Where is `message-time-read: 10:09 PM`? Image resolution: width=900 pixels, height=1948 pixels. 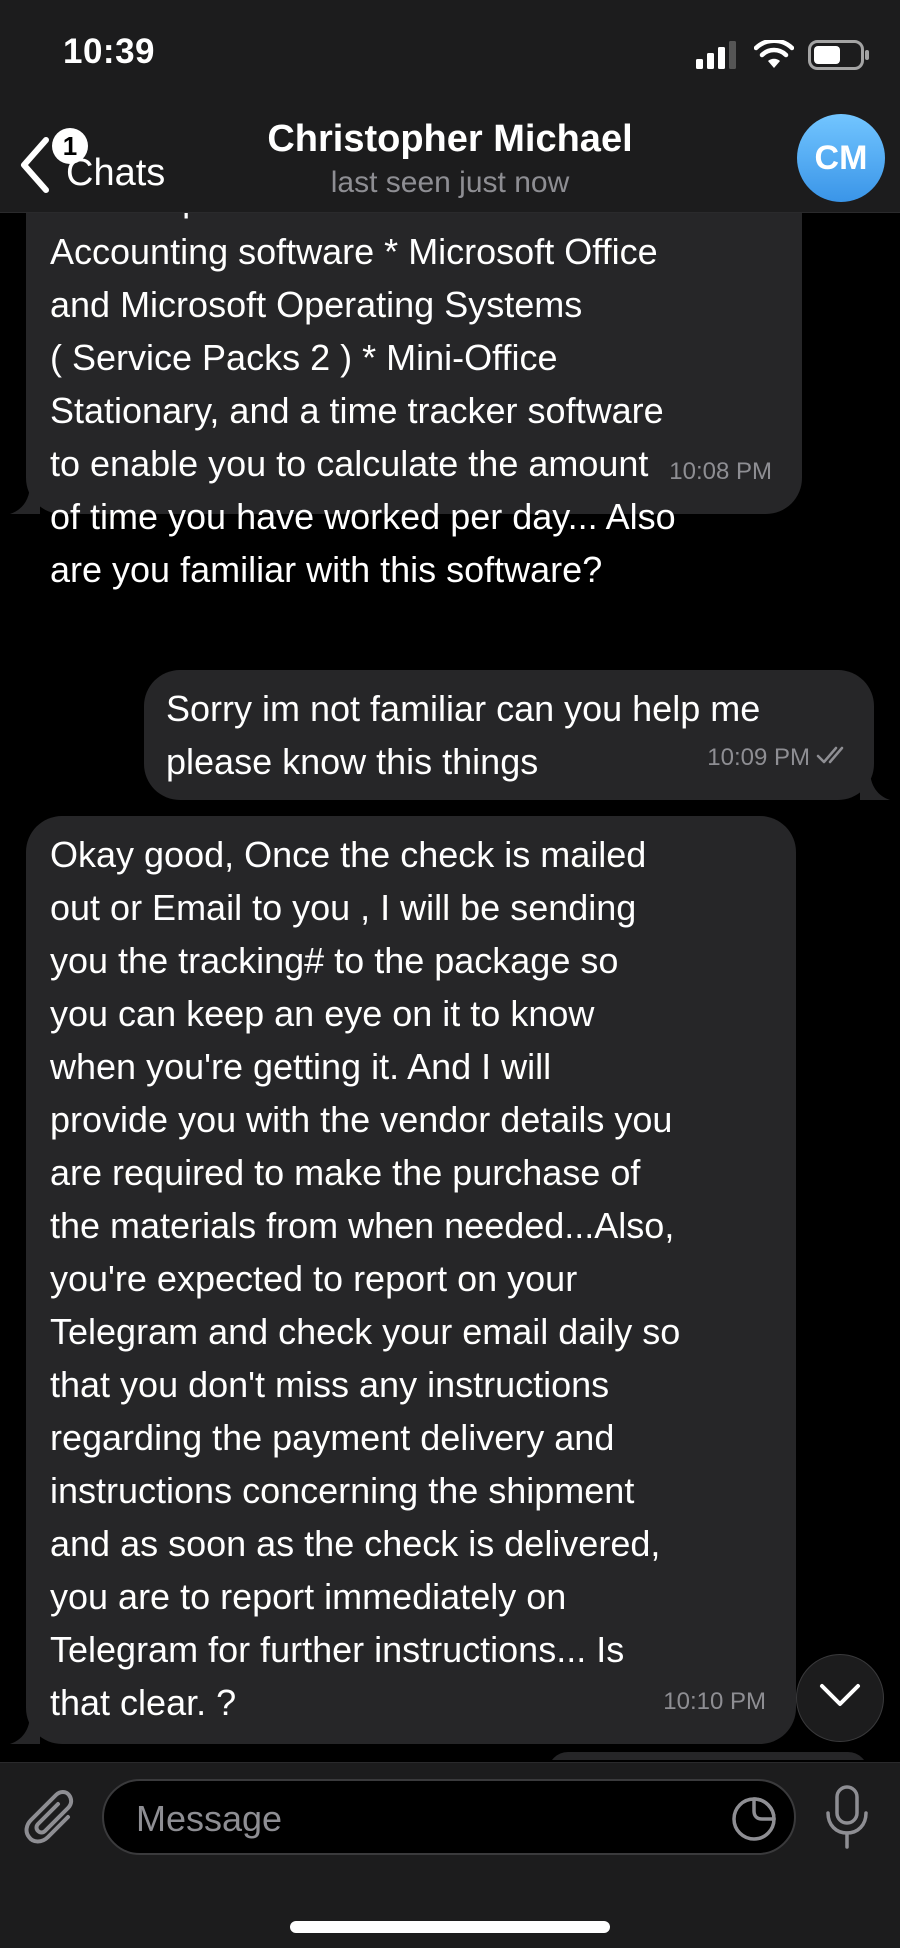 message-time-read: 10:09 PM is located at coordinates (778, 757).